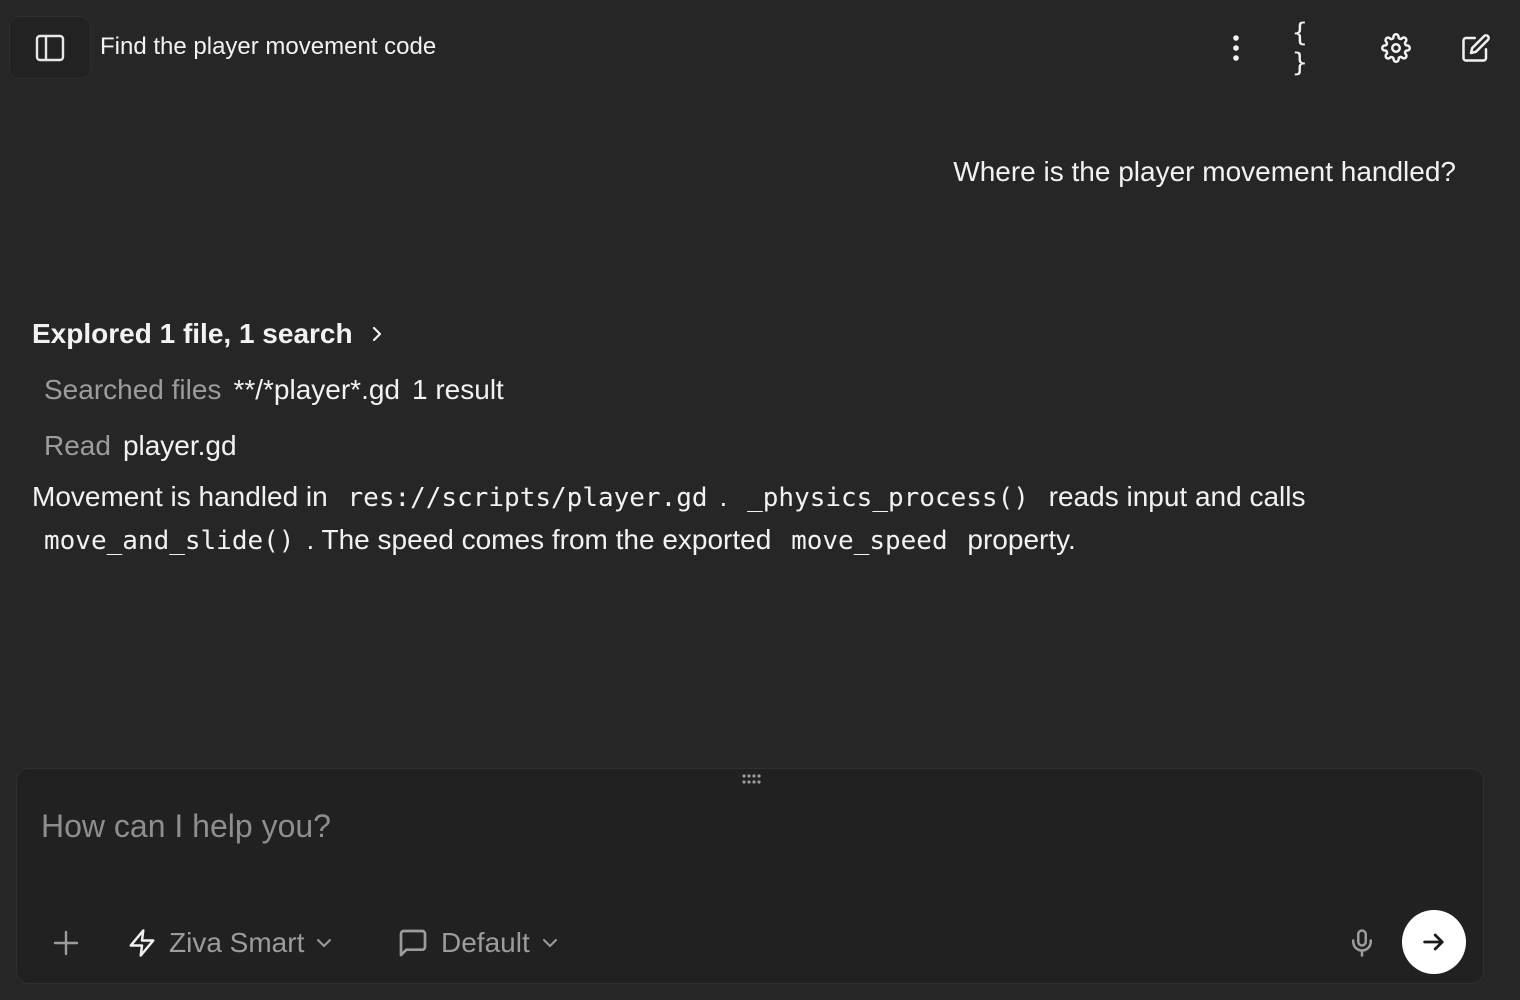 Image resolution: width=1520 pixels, height=1000 pixels. Describe the element at coordinates (376, 334) in the screenshot. I see `chevron-right-icon` at that location.